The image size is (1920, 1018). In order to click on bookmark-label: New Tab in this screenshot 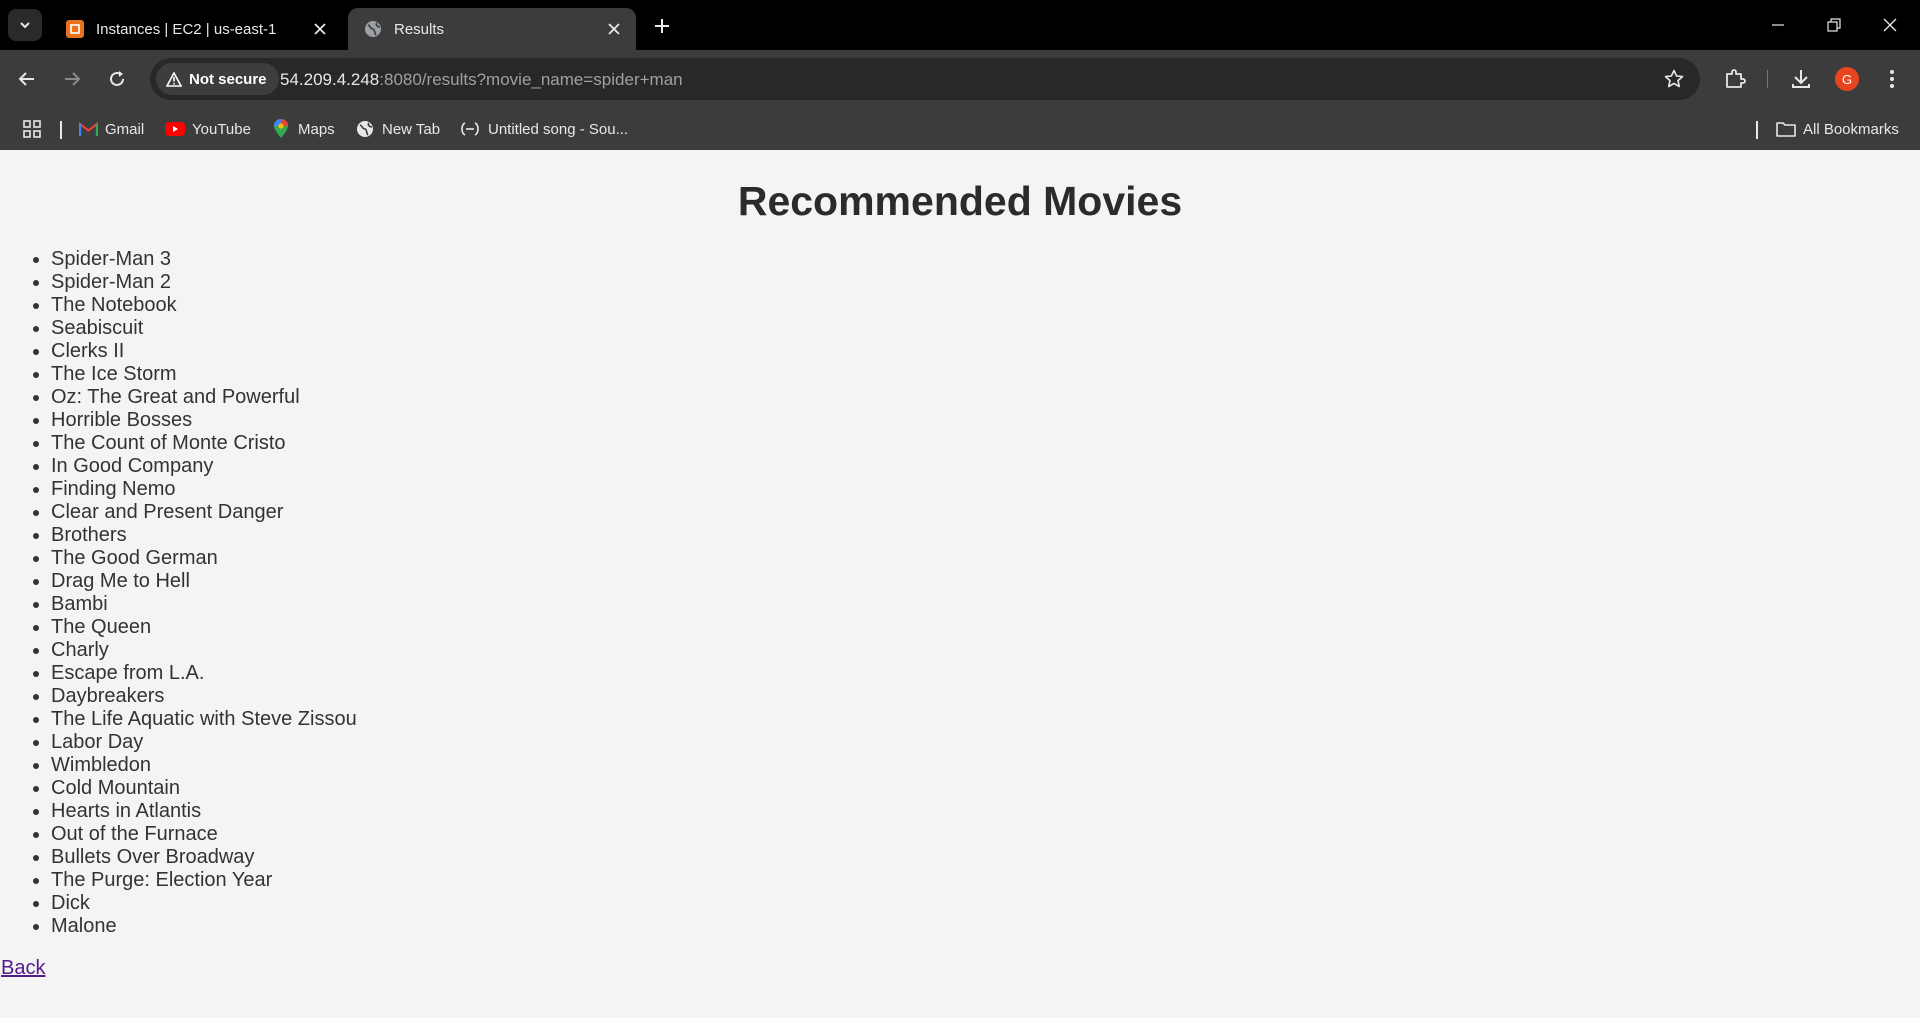, I will do `click(411, 129)`.